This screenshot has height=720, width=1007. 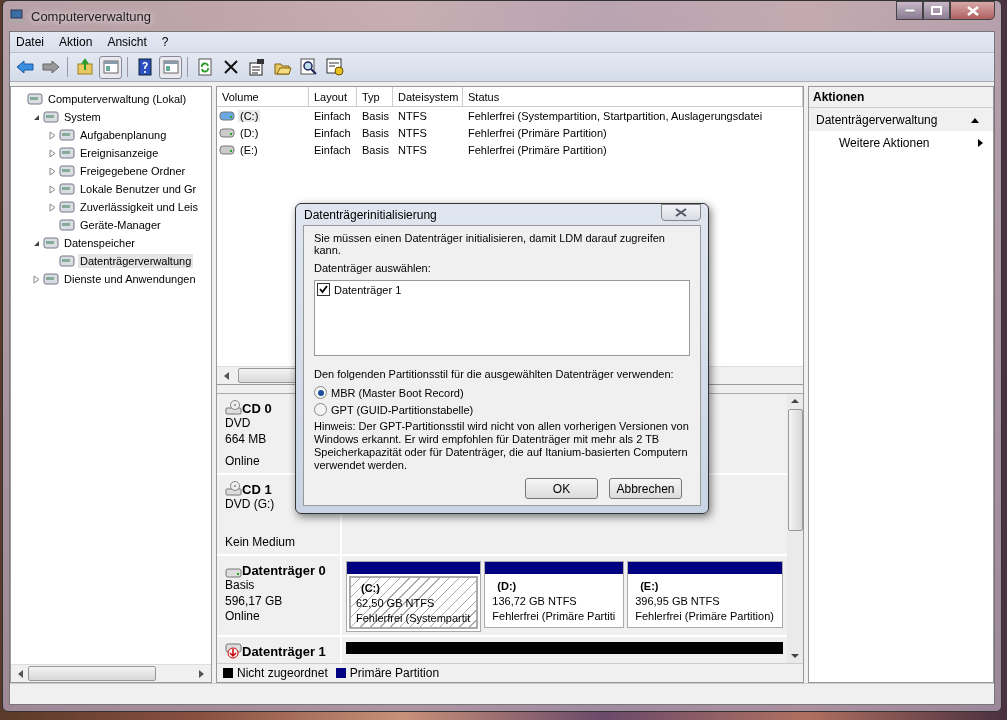 I want to click on minimize-icon, so click(x=909, y=10).